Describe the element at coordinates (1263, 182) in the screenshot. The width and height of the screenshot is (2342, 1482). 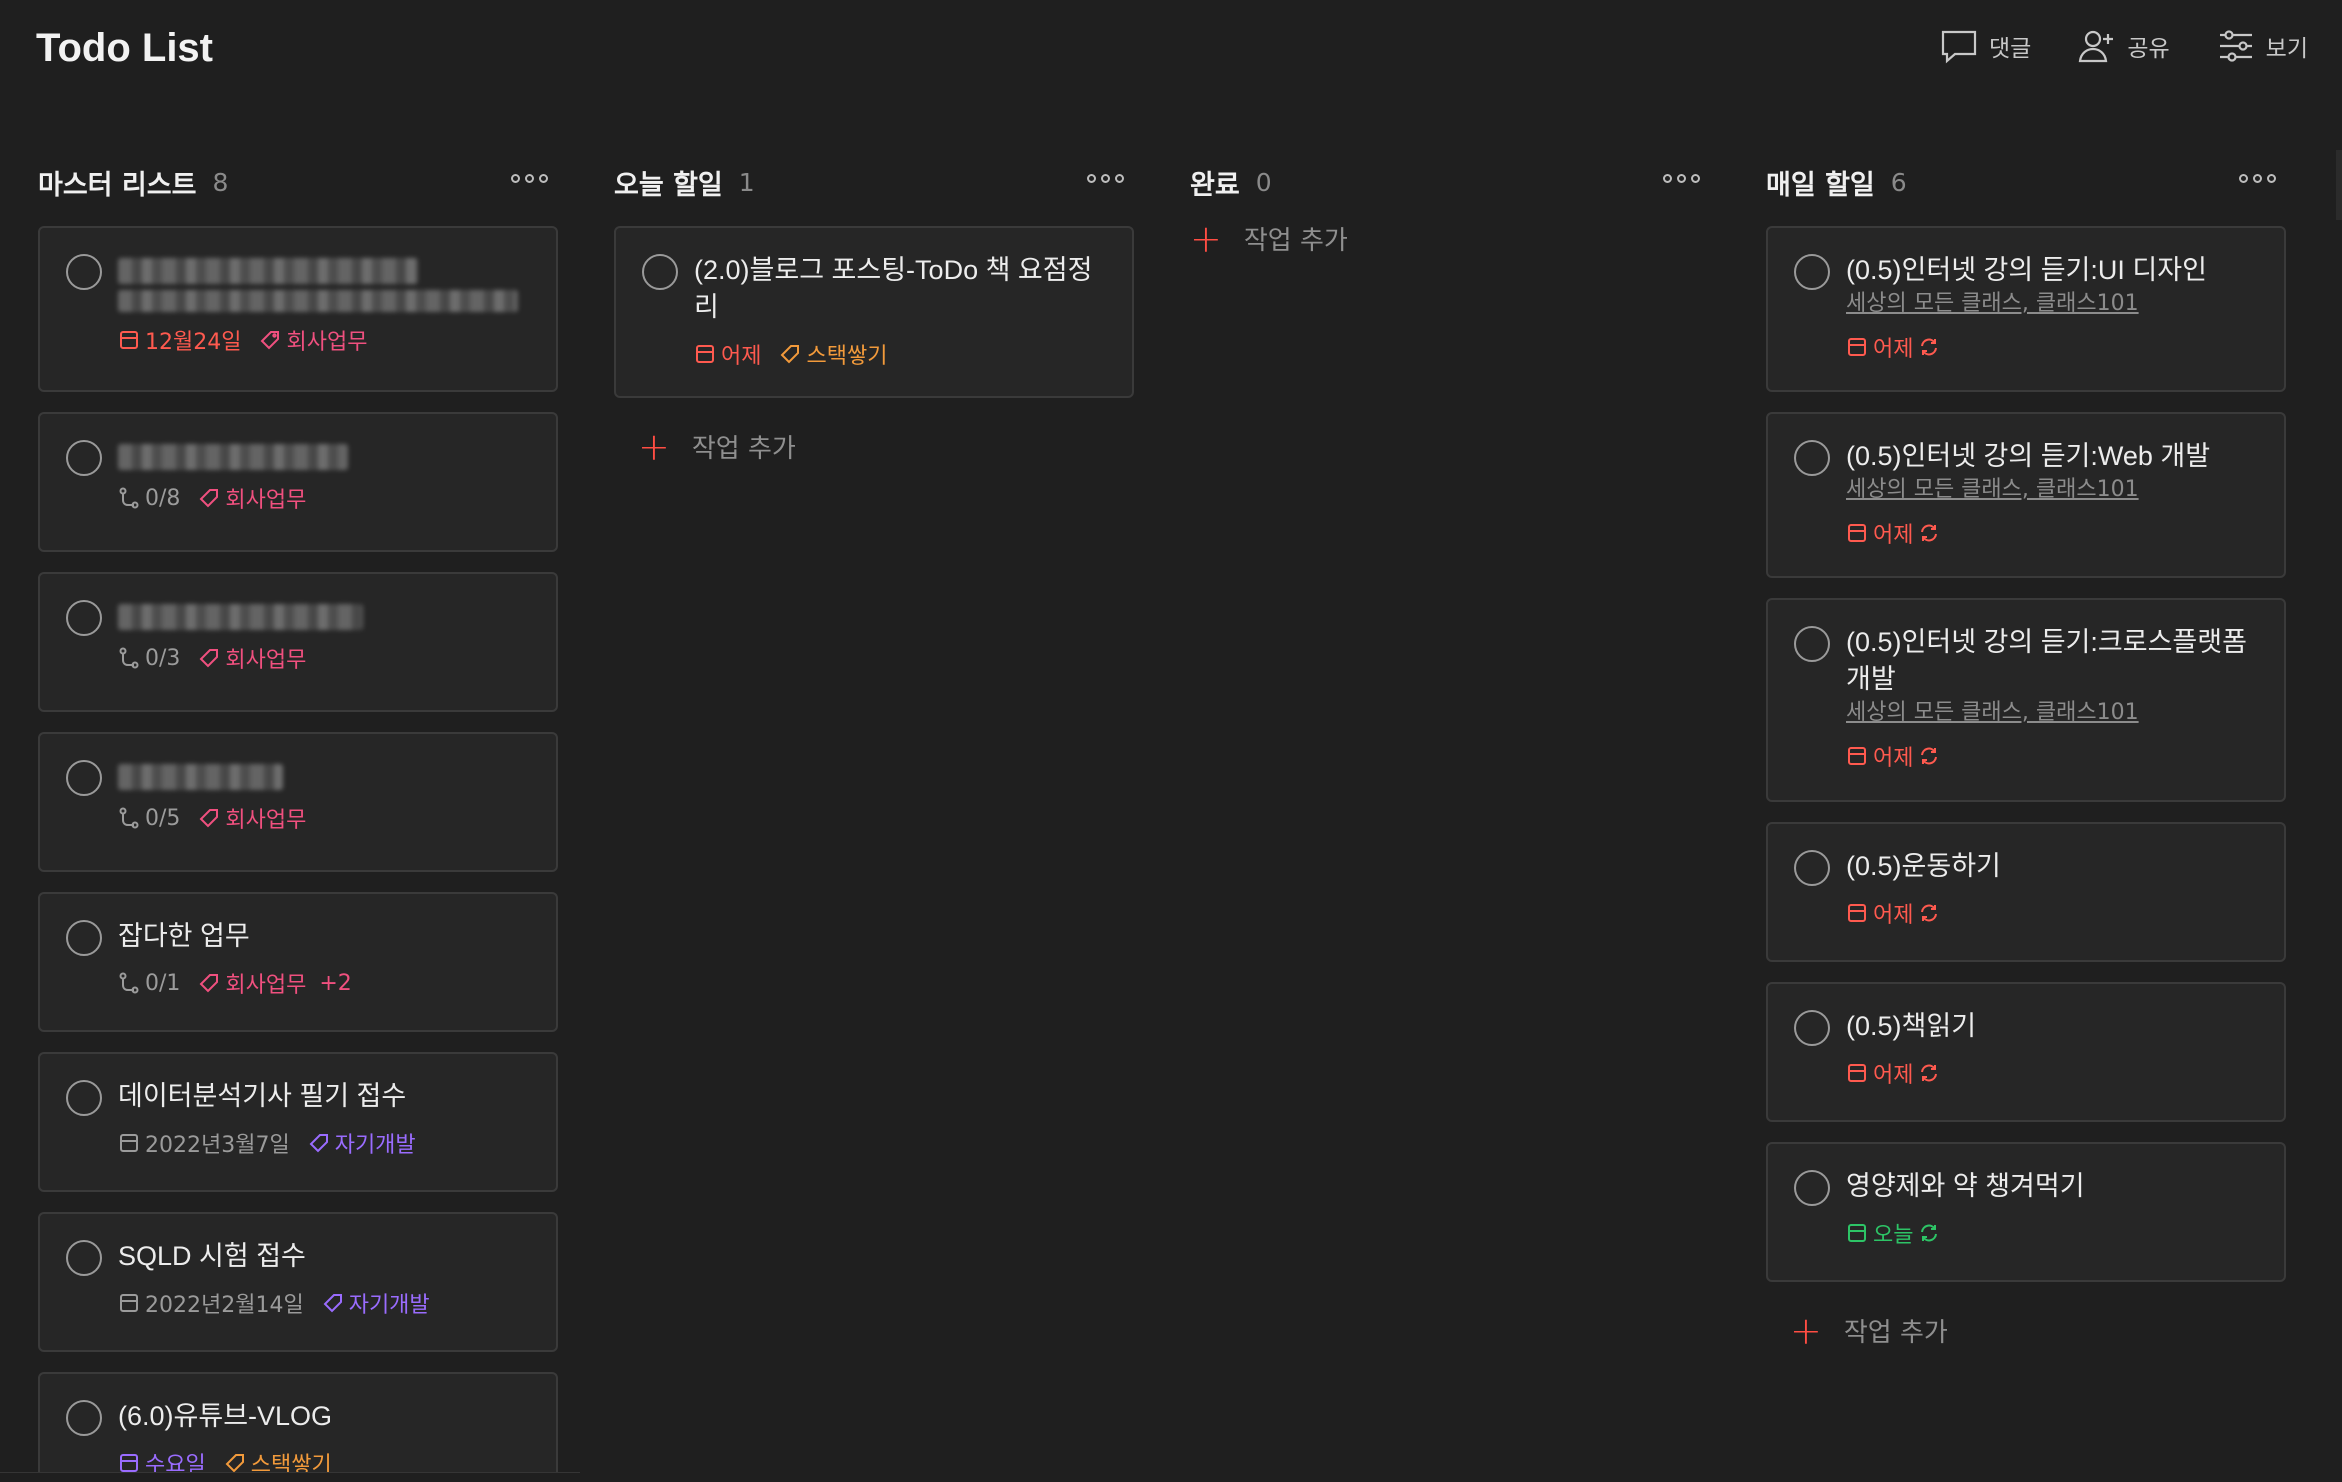
I see `column-count: 0` at that location.